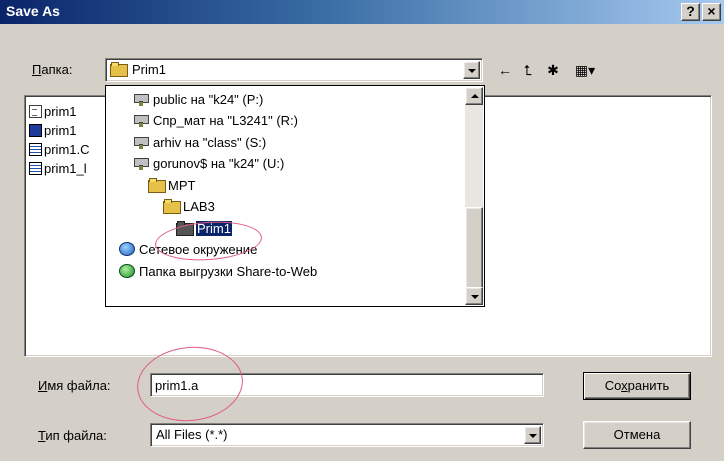  I want to click on cancel-button: Отмена, so click(637, 435).